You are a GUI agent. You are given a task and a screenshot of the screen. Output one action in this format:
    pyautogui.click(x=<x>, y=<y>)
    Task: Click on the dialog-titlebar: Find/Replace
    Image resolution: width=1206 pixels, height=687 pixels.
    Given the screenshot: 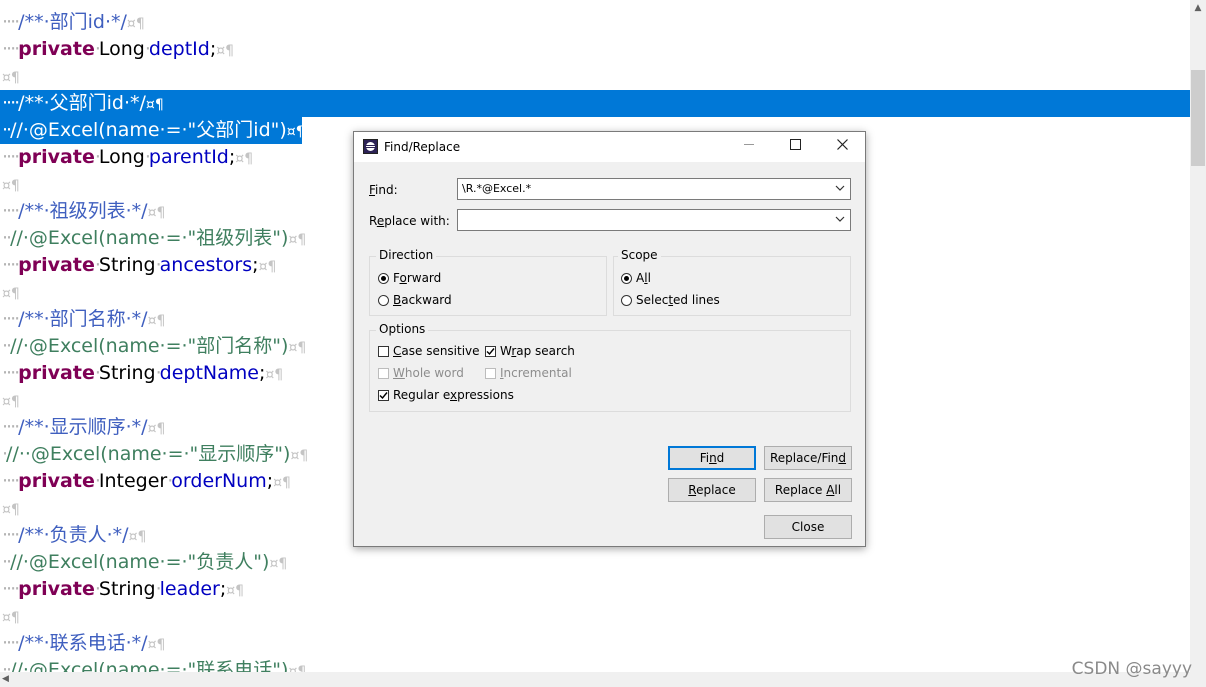 What is the action you would take?
    pyautogui.click(x=609, y=147)
    